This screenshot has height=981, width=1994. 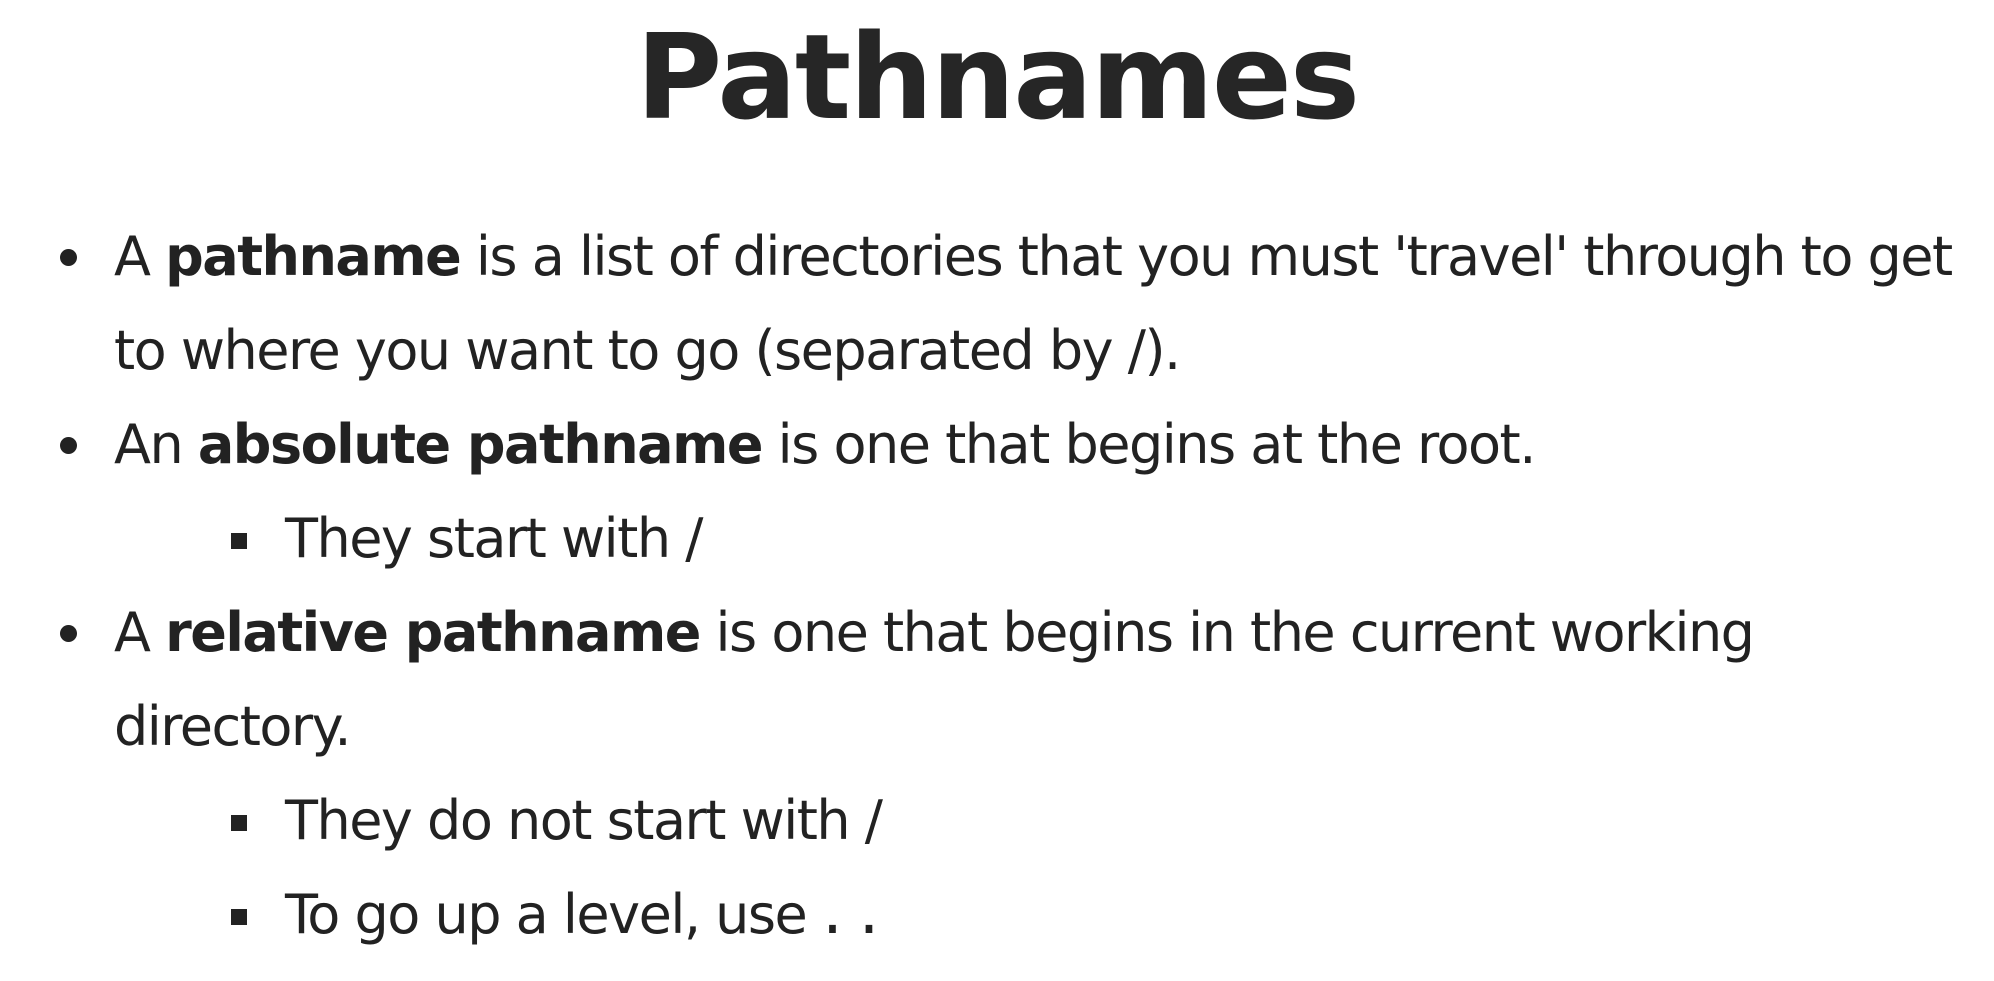 What do you see at coordinates (584, 820) in the screenshot?
I see `sub-bullet-text: They do not start with /` at bounding box center [584, 820].